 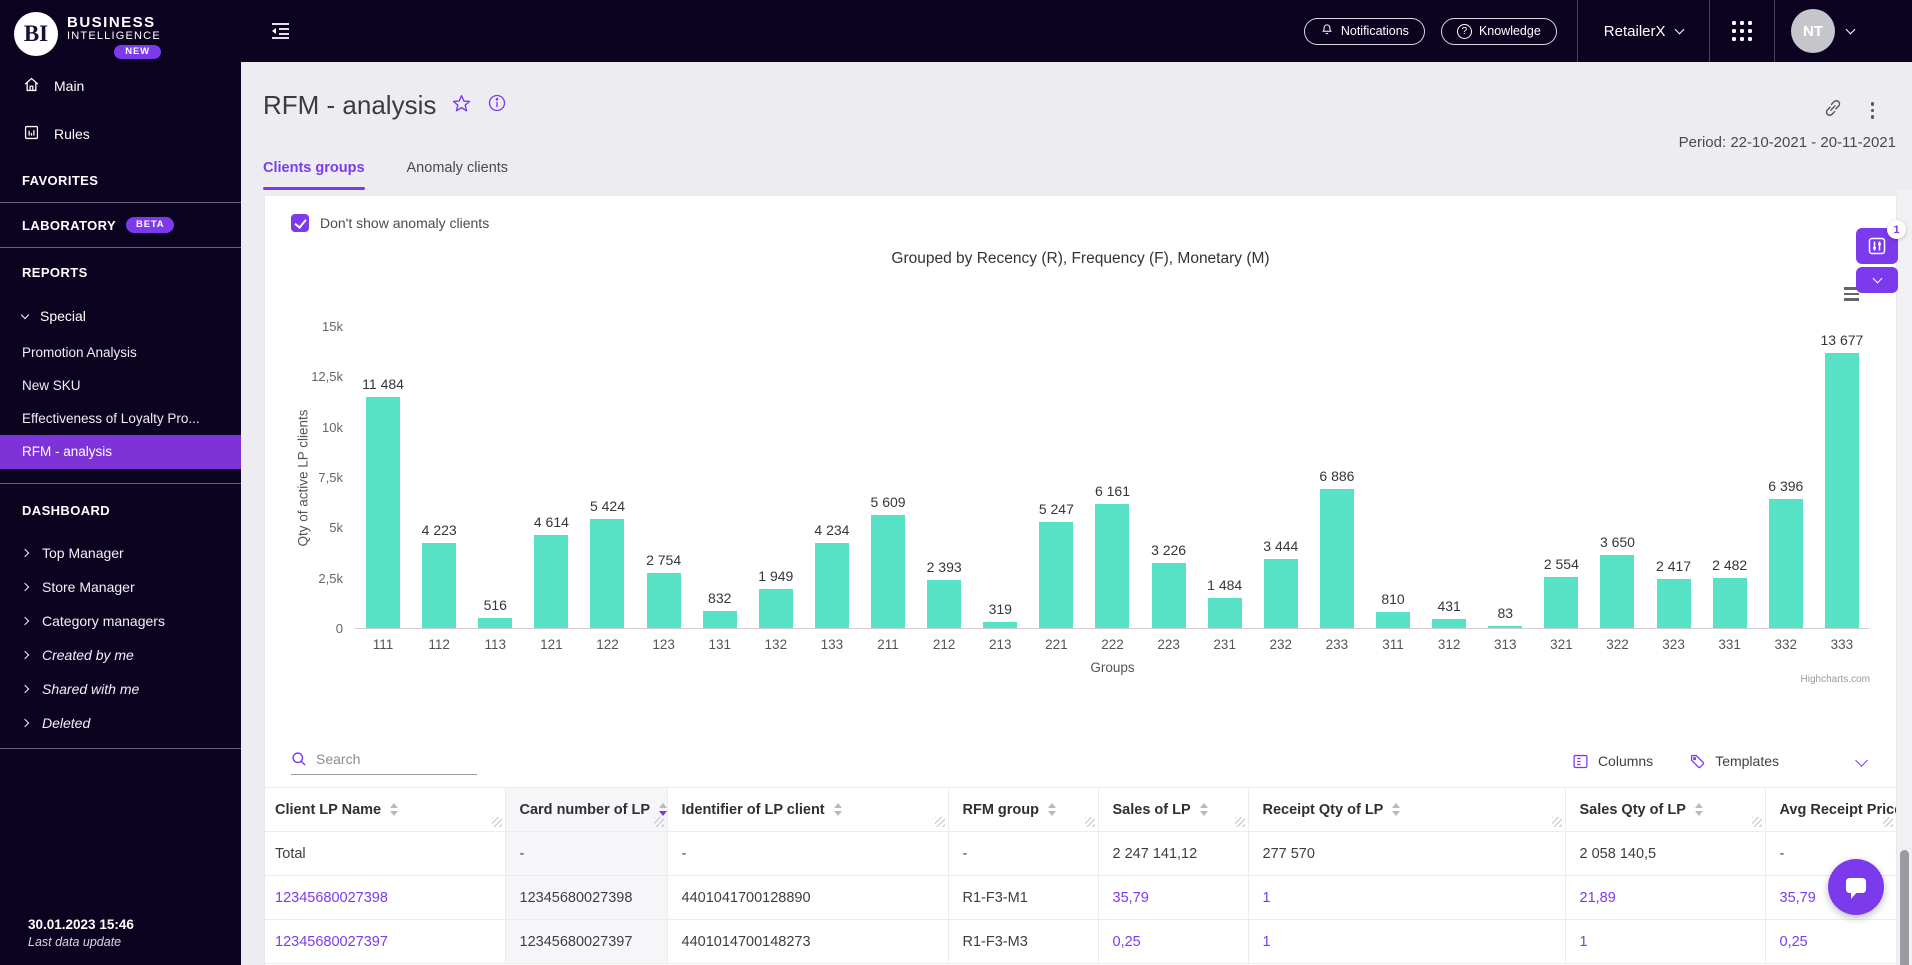 What do you see at coordinates (458, 175) in the screenshot?
I see `tab-anomaly-clients: Anomaly clients` at bounding box center [458, 175].